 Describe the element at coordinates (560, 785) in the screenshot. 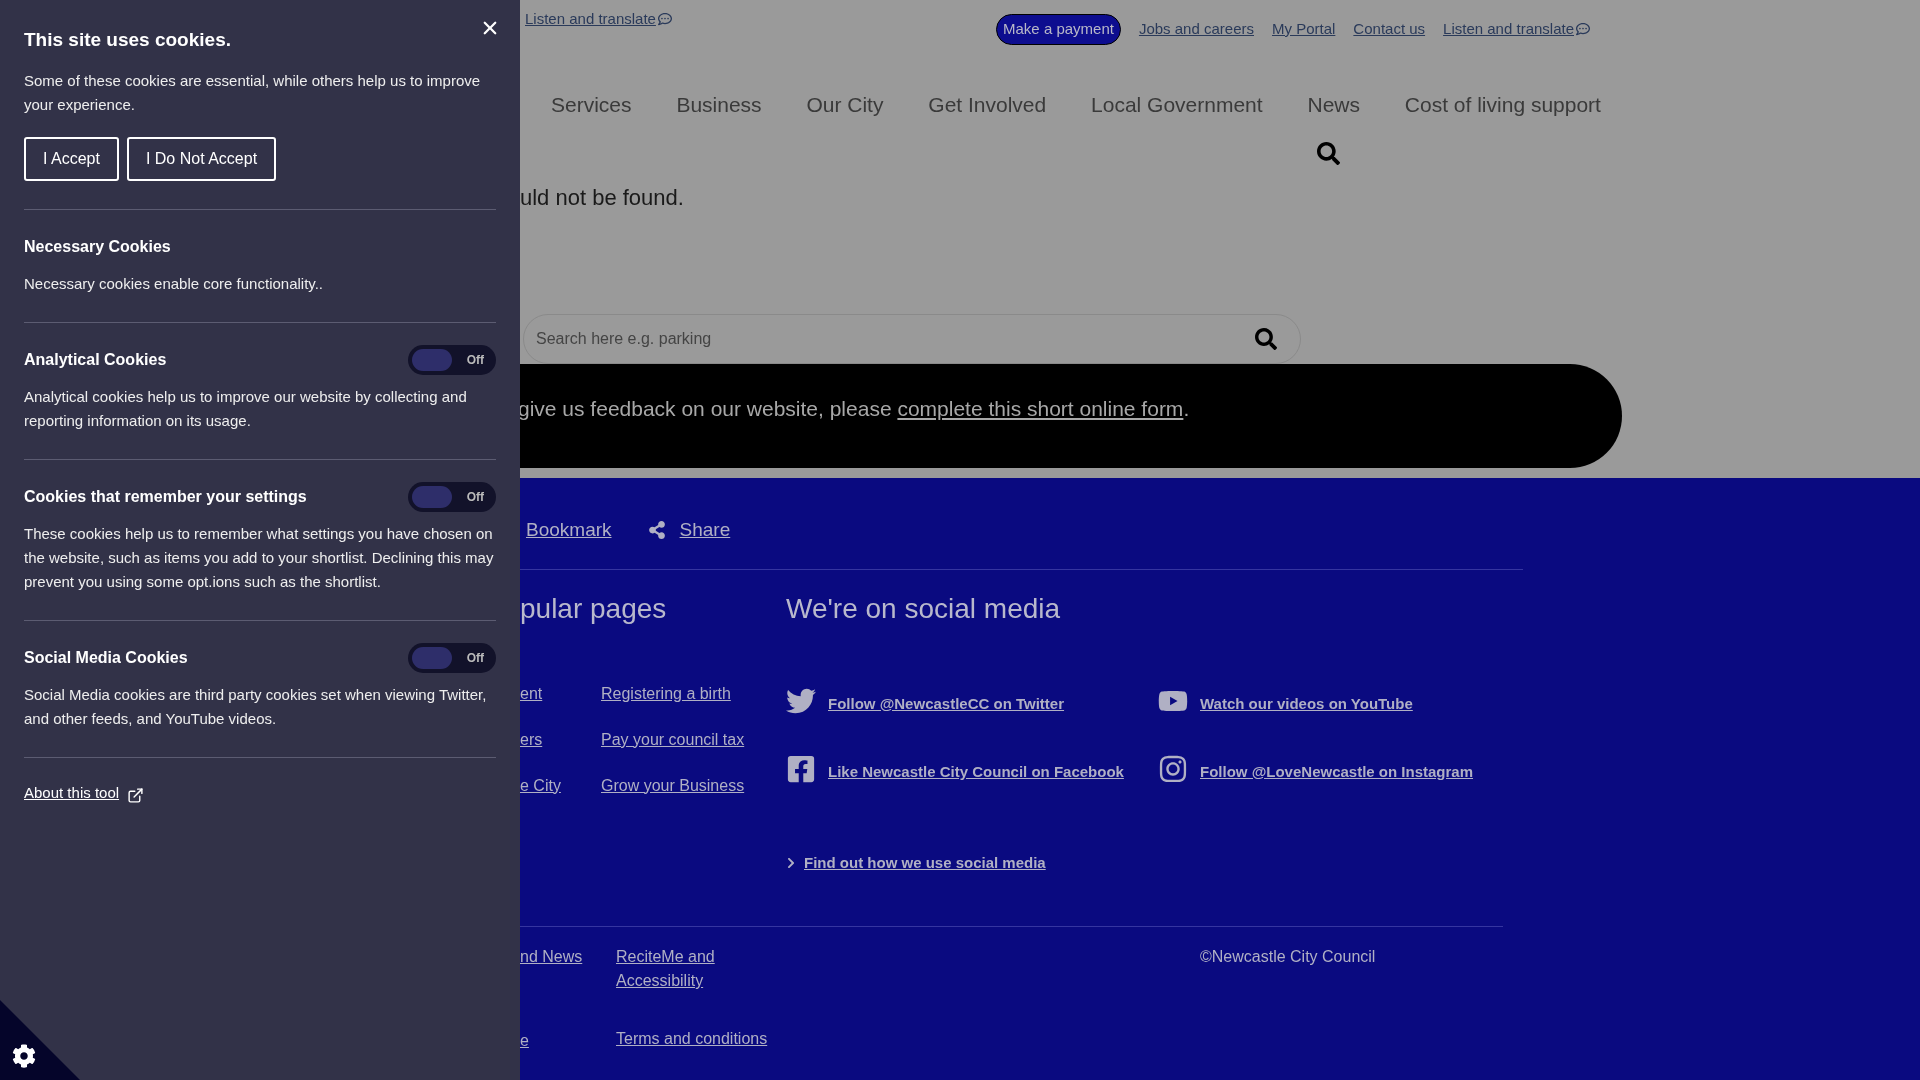

I see `popular-page-link: e City` at that location.